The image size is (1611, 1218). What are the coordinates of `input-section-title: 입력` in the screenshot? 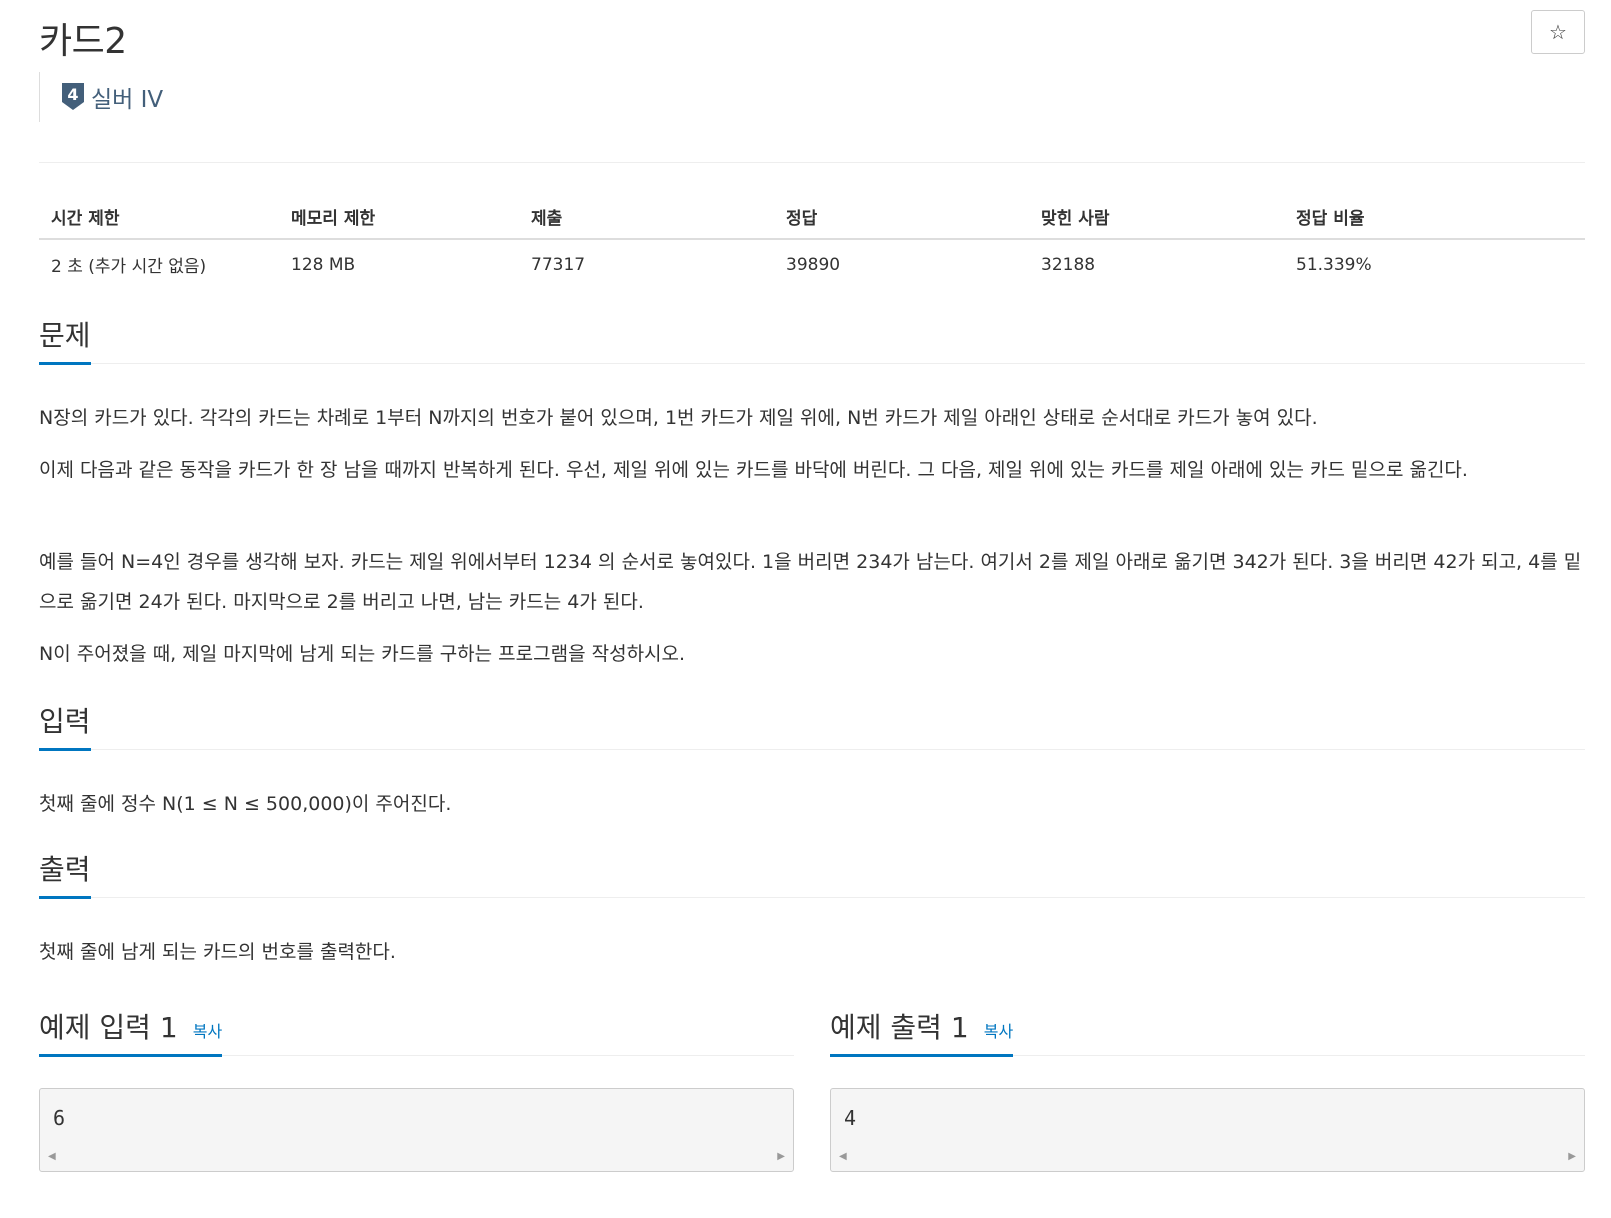 It's located at (65, 725).